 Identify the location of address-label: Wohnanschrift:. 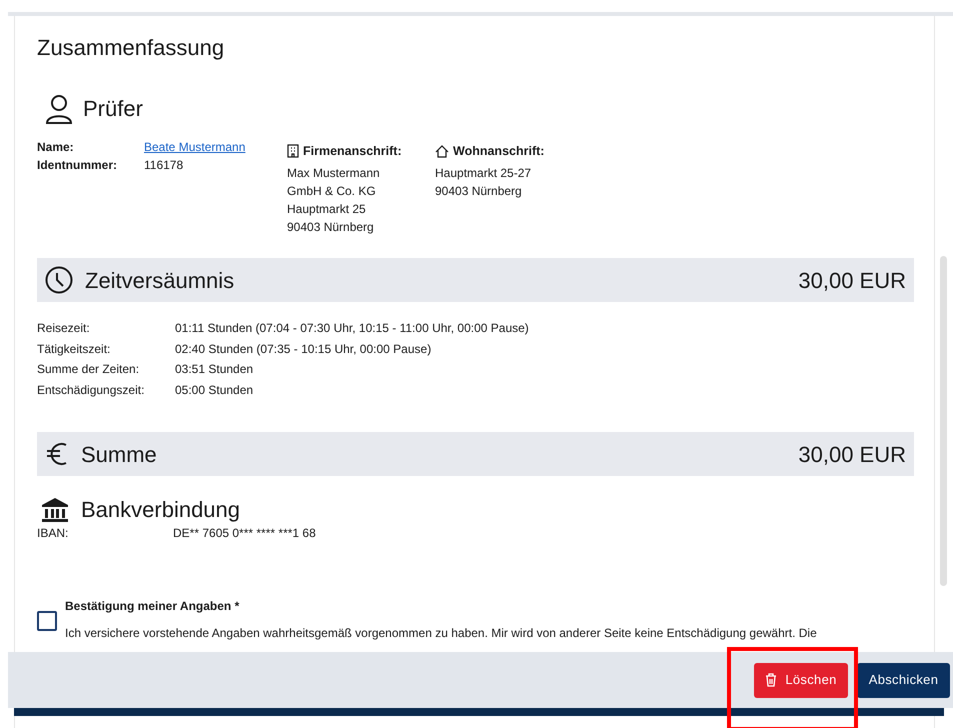
(498, 151).